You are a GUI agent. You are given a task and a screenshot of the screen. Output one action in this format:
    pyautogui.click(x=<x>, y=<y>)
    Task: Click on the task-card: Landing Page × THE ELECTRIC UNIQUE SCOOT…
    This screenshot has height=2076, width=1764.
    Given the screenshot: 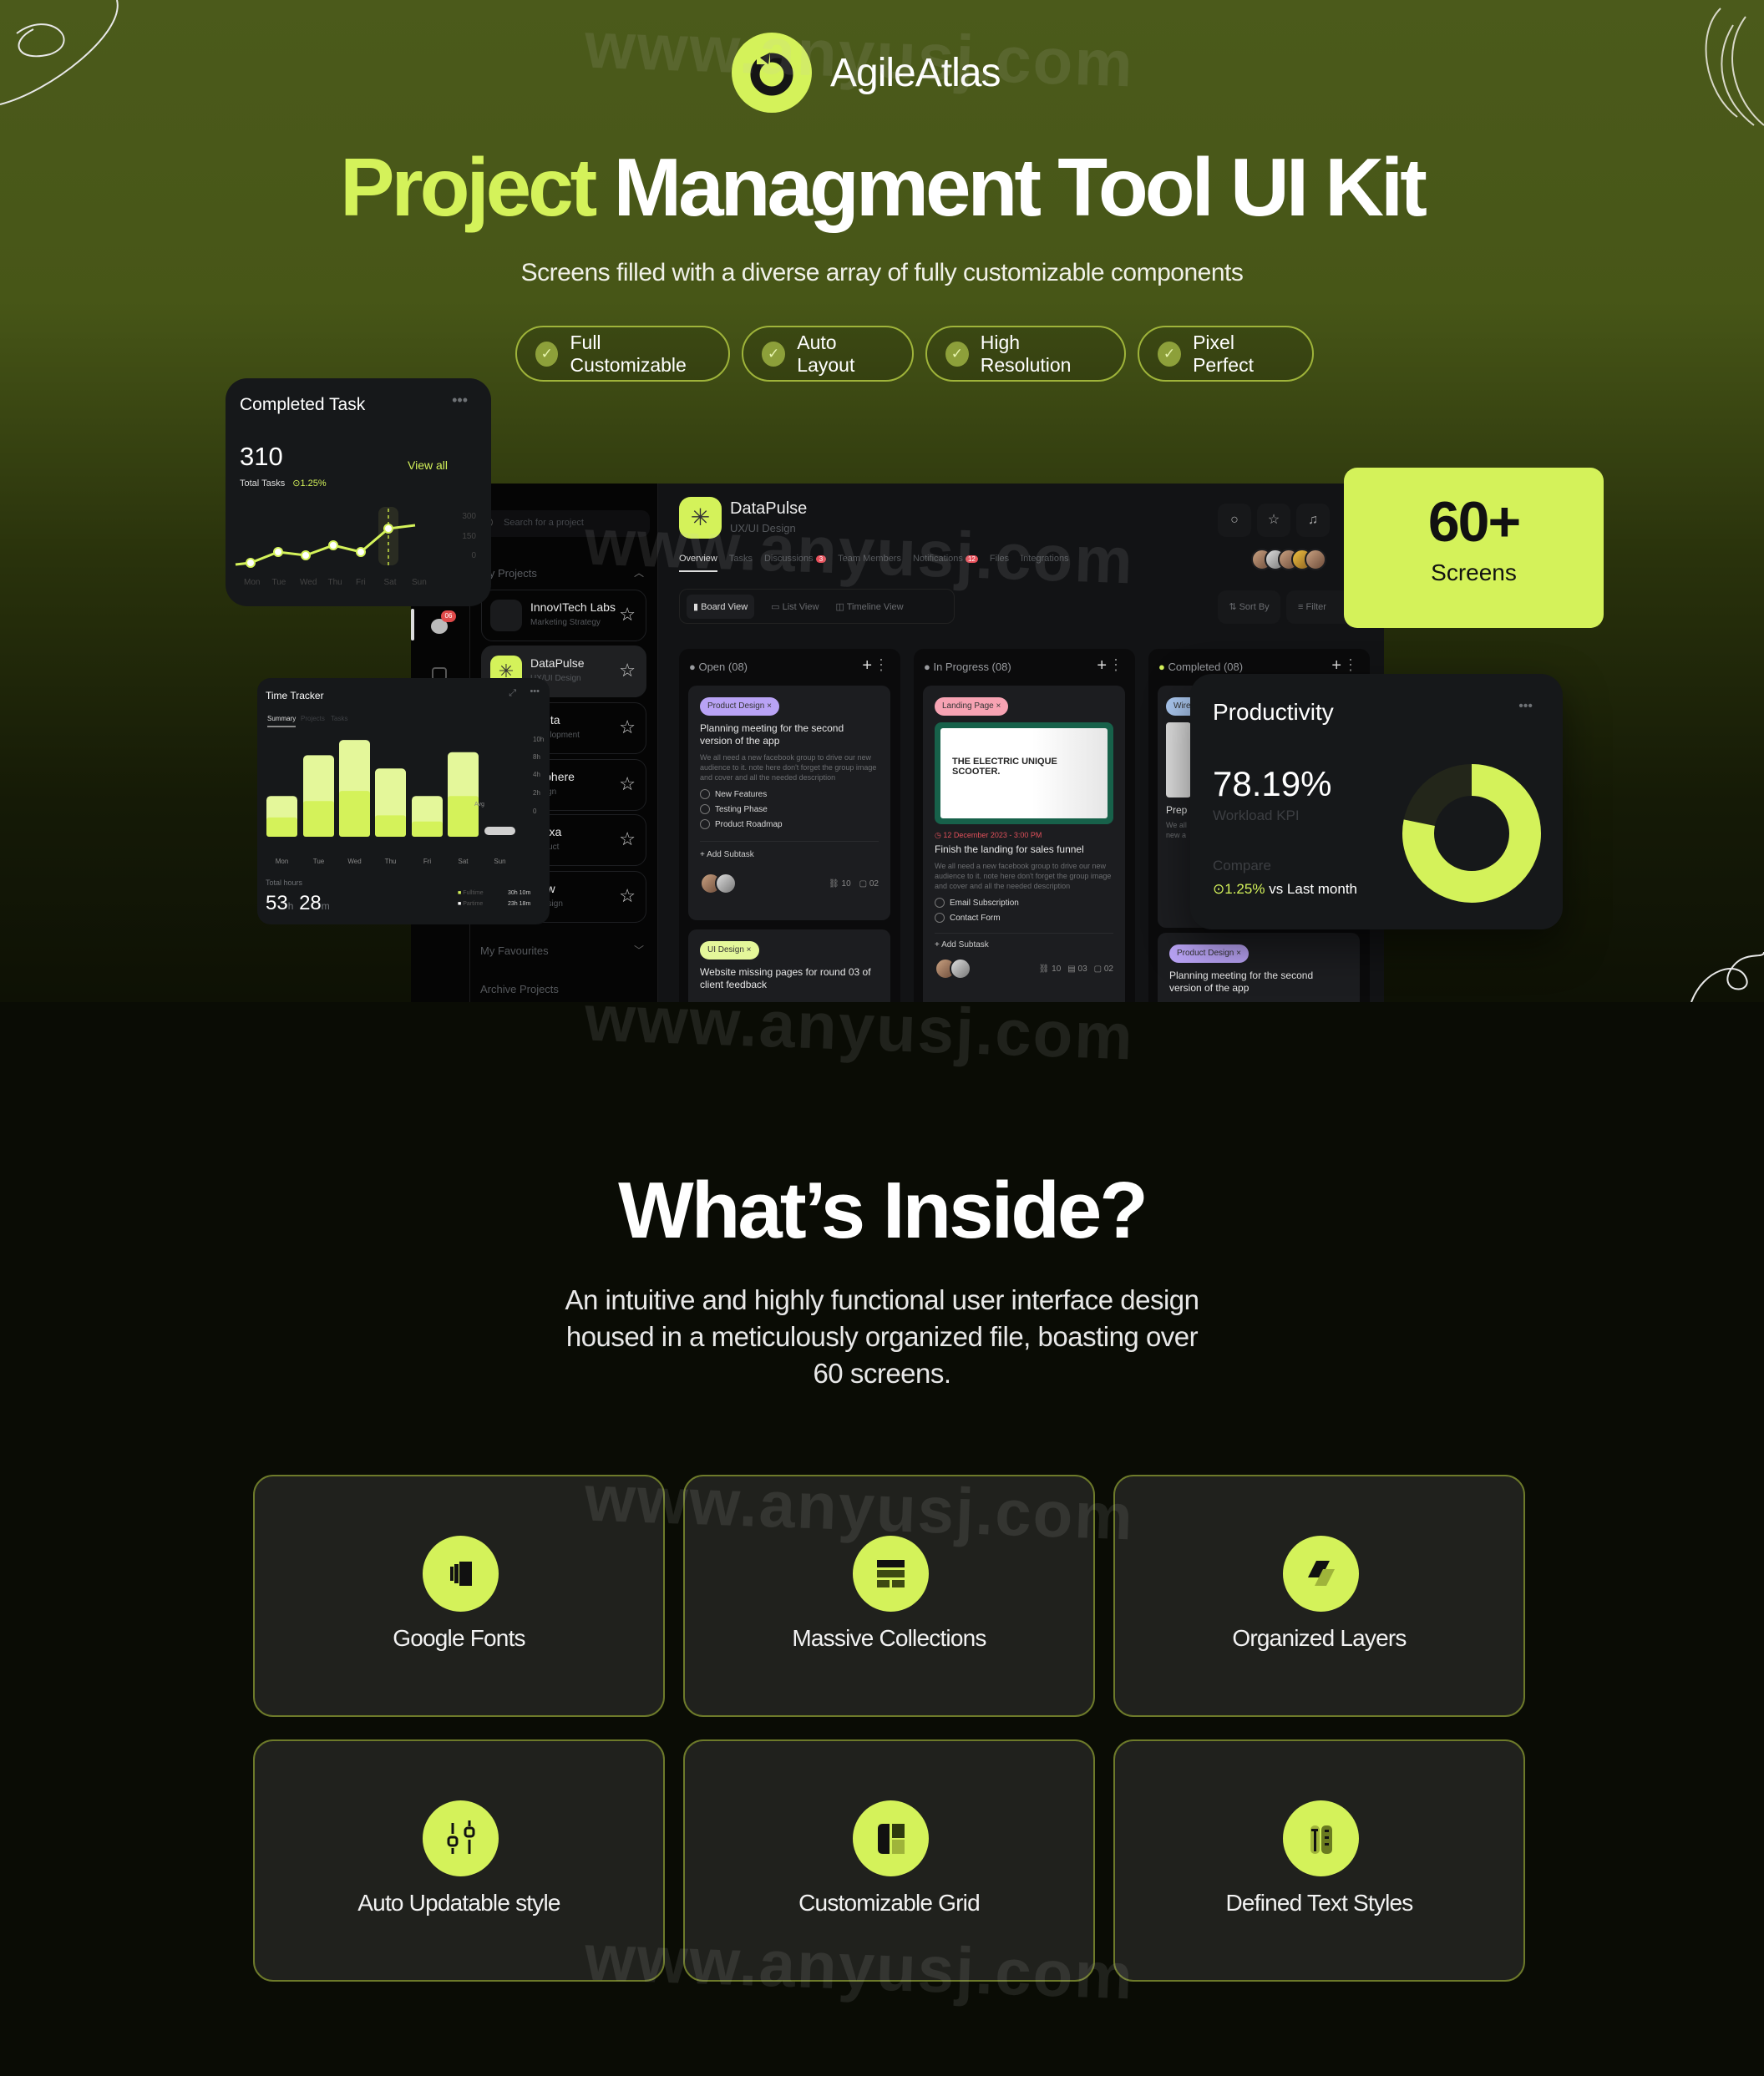 What is the action you would take?
    pyautogui.click(x=1024, y=844)
    